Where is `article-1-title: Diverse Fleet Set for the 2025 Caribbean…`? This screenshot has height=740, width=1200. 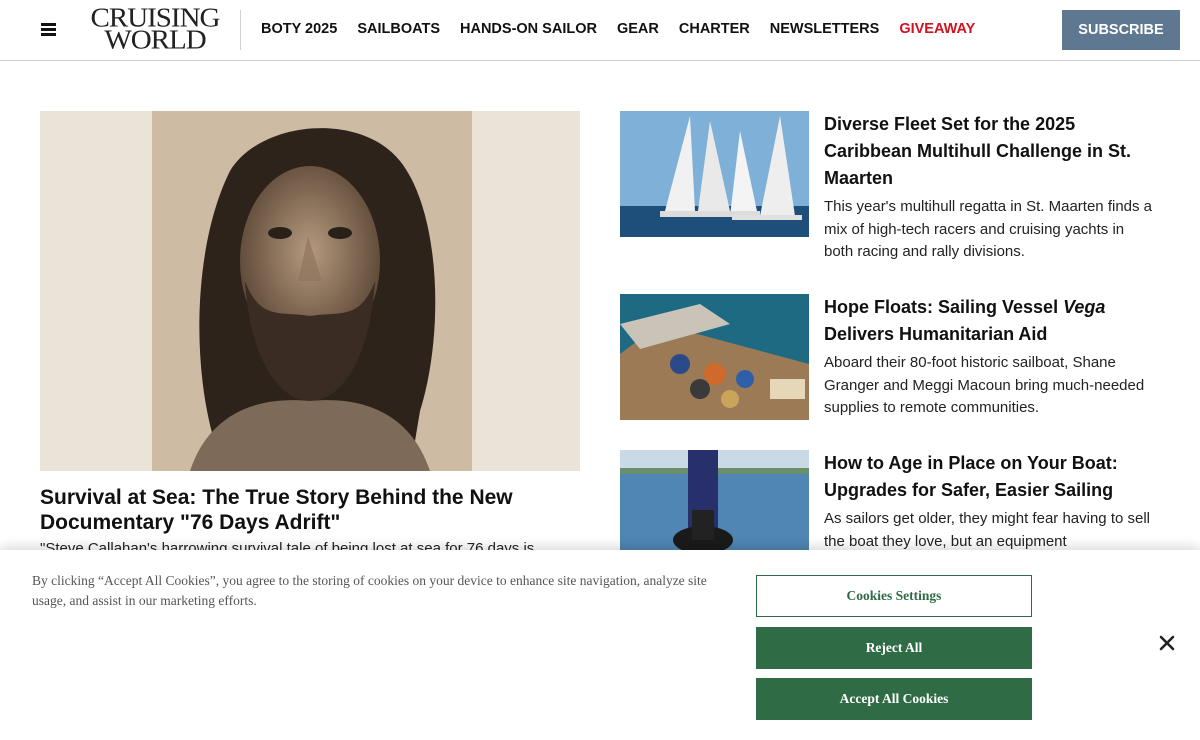 article-1-title: Diverse Fleet Set for the 2025 Caribbean… is located at coordinates (989, 151).